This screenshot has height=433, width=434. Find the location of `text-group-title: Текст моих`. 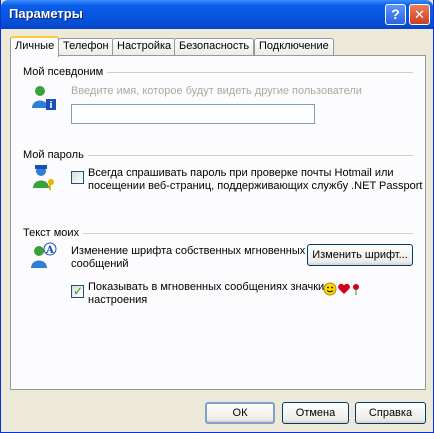

text-group-title: Текст моих is located at coordinates (53, 233).